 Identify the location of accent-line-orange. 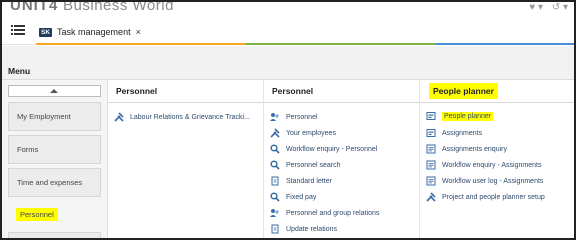
(196, 44).